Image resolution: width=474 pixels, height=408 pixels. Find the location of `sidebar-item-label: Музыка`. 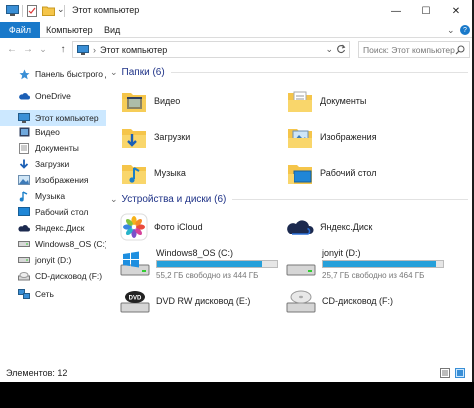

sidebar-item-label: Музыка is located at coordinates (50, 196).